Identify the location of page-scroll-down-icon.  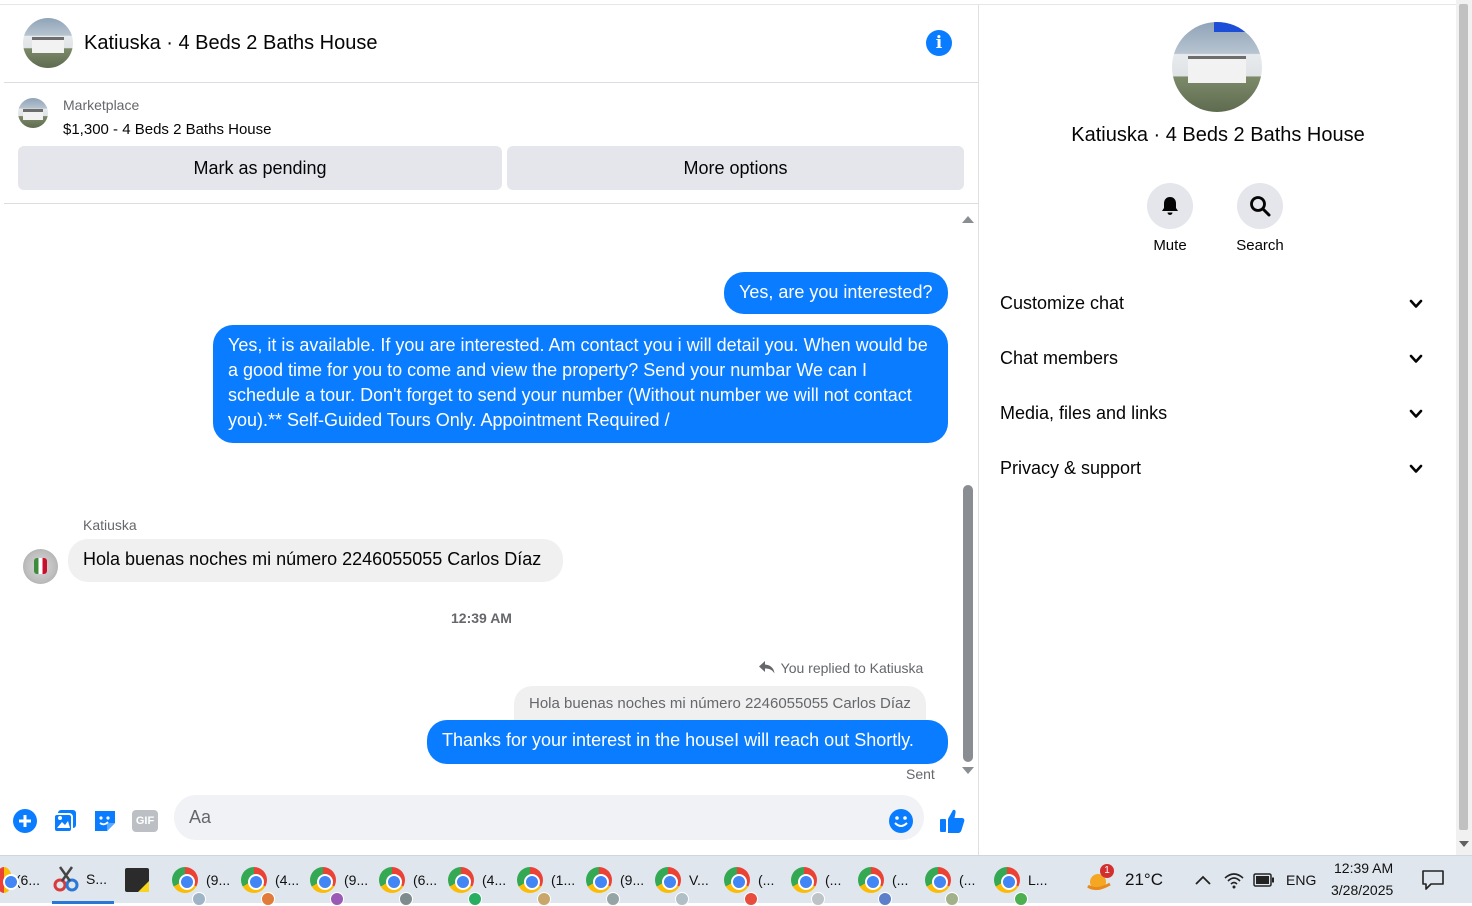
(1464, 844).